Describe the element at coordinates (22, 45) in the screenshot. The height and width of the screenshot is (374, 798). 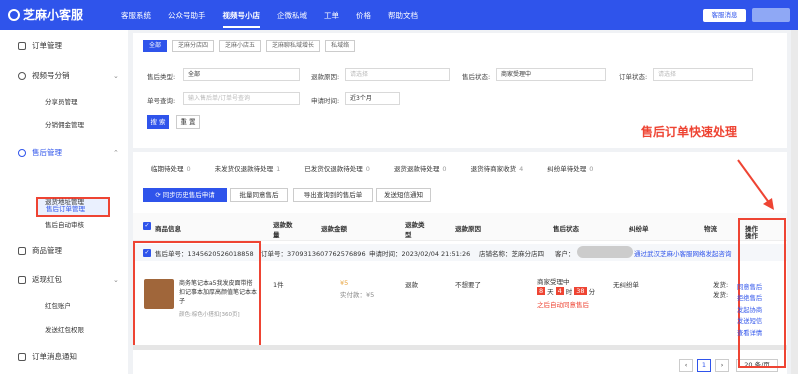
I see `order-icon` at that location.